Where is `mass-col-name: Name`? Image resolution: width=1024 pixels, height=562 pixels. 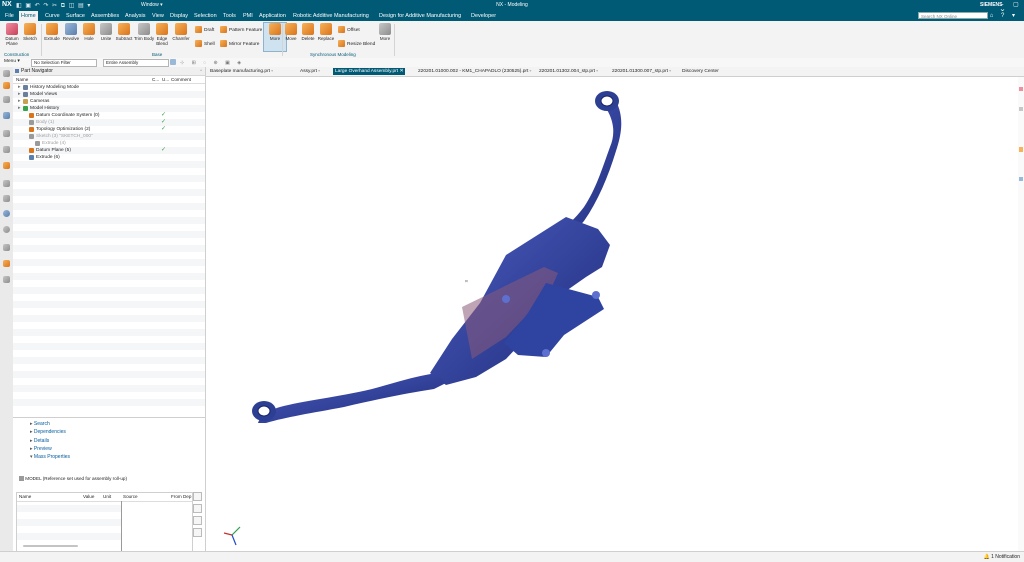 mass-col-name: Name is located at coordinates (25, 496).